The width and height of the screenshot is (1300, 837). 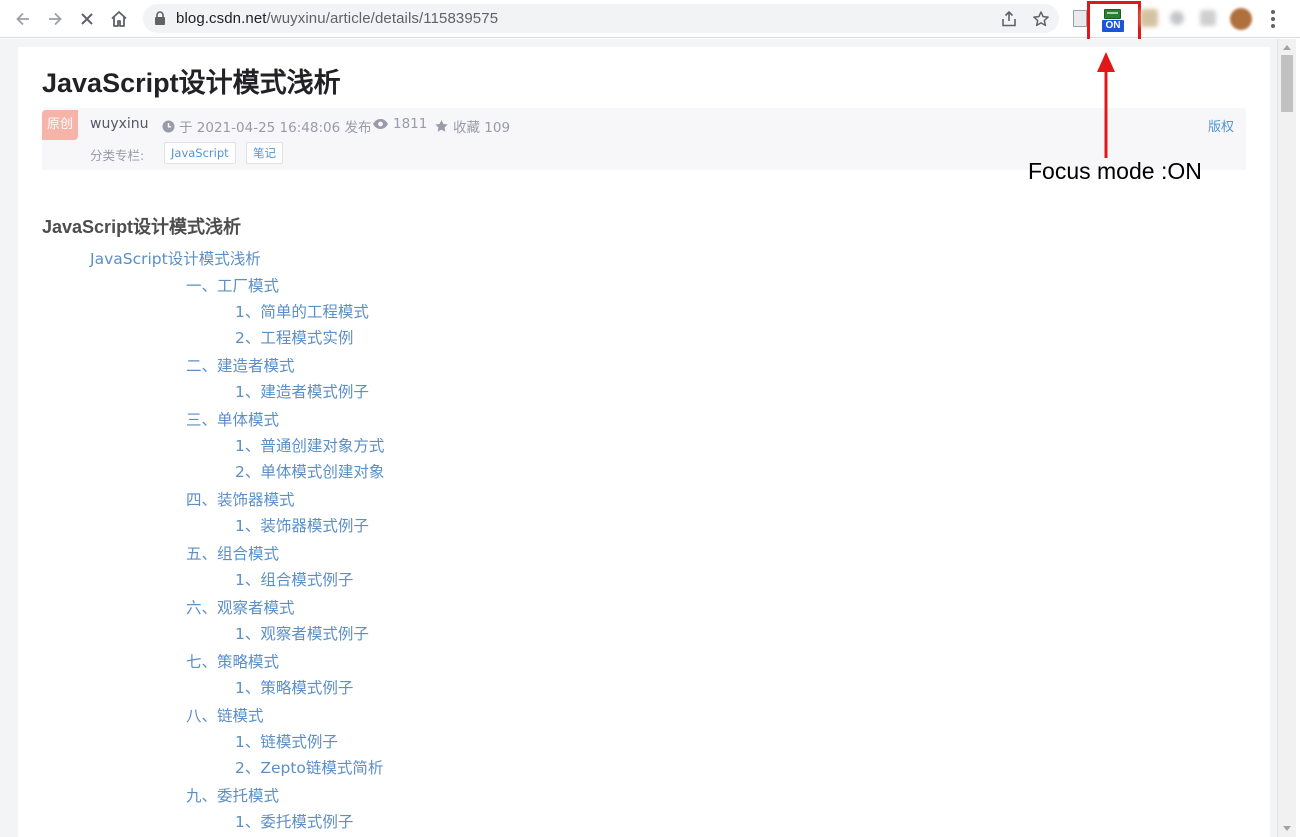 What do you see at coordinates (232, 285) in the screenshot?
I see `toc-link: 一、工厂模式` at bounding box center [232, 285].